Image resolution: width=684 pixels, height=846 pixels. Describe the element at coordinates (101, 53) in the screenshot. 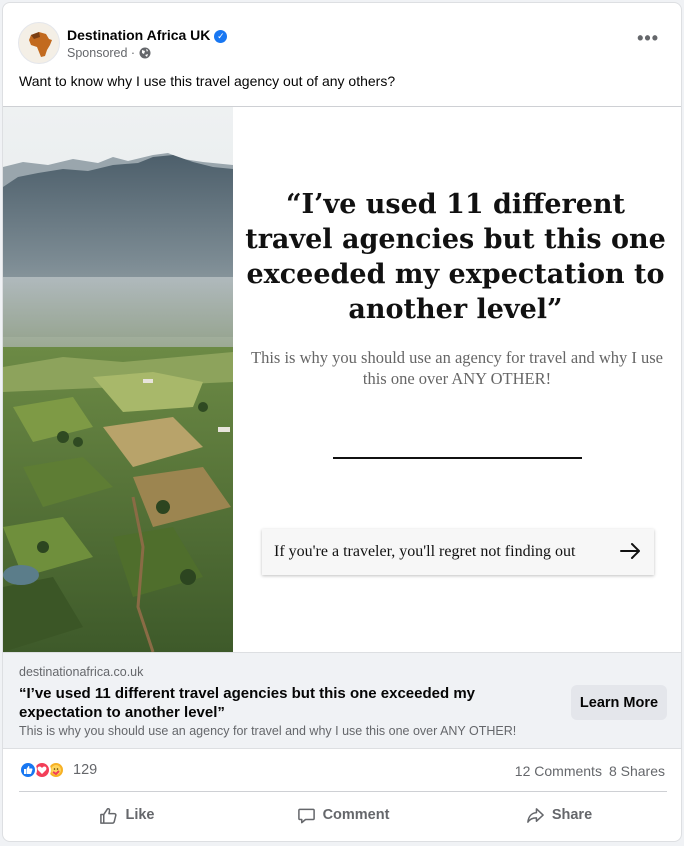

I see `sponsored-text: Sponsored ·` at that location.